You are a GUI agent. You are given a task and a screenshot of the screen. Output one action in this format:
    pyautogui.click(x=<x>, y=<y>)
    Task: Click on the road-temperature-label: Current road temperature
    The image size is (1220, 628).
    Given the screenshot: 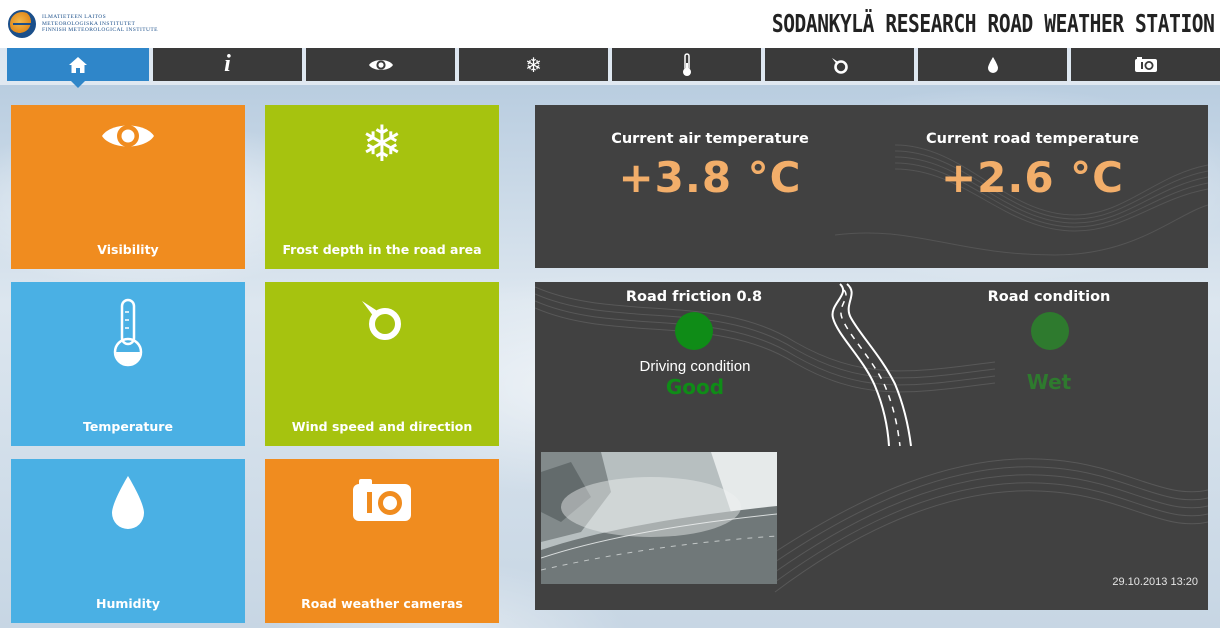 What is the action you would take?
    pyautogui.click(x=1032, y=139)
    